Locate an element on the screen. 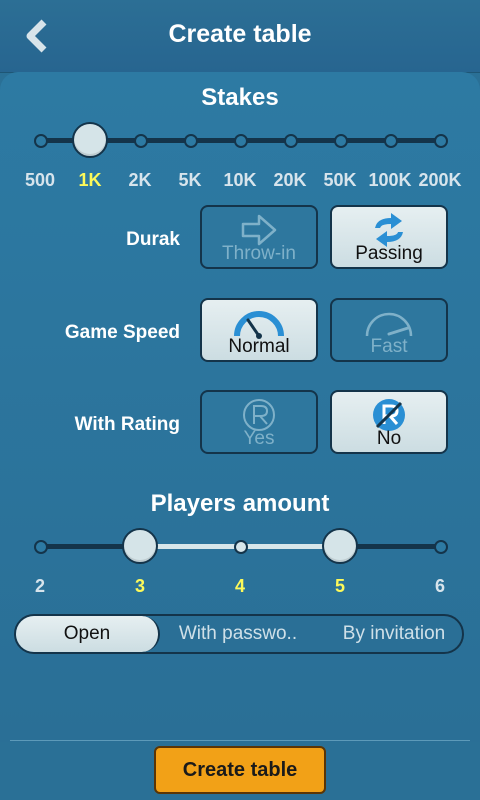 This screenshot has width=480, height=800. players-amount-title: Players amount is located at coordinates (240, 503).